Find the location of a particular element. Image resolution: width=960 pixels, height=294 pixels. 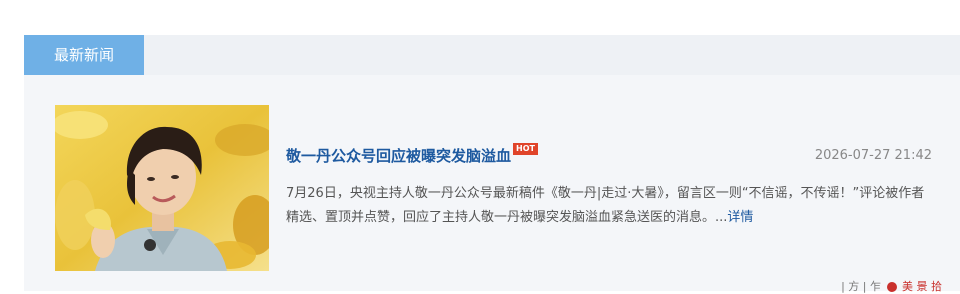

footer-fragment: | 方 | 乍 美 景 拾 is located at coordinates (891, 286).